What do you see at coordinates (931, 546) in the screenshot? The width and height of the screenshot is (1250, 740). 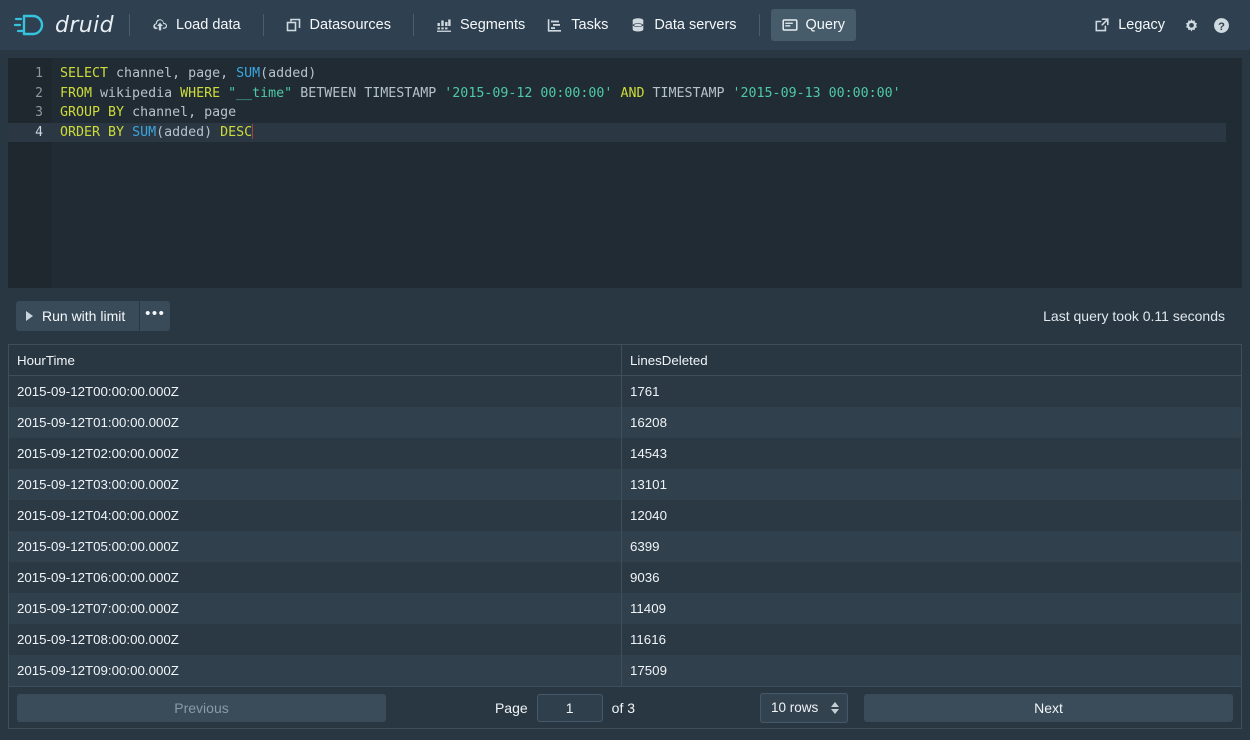 I see `table-cell: 6399` at bounding box center [931, 546].